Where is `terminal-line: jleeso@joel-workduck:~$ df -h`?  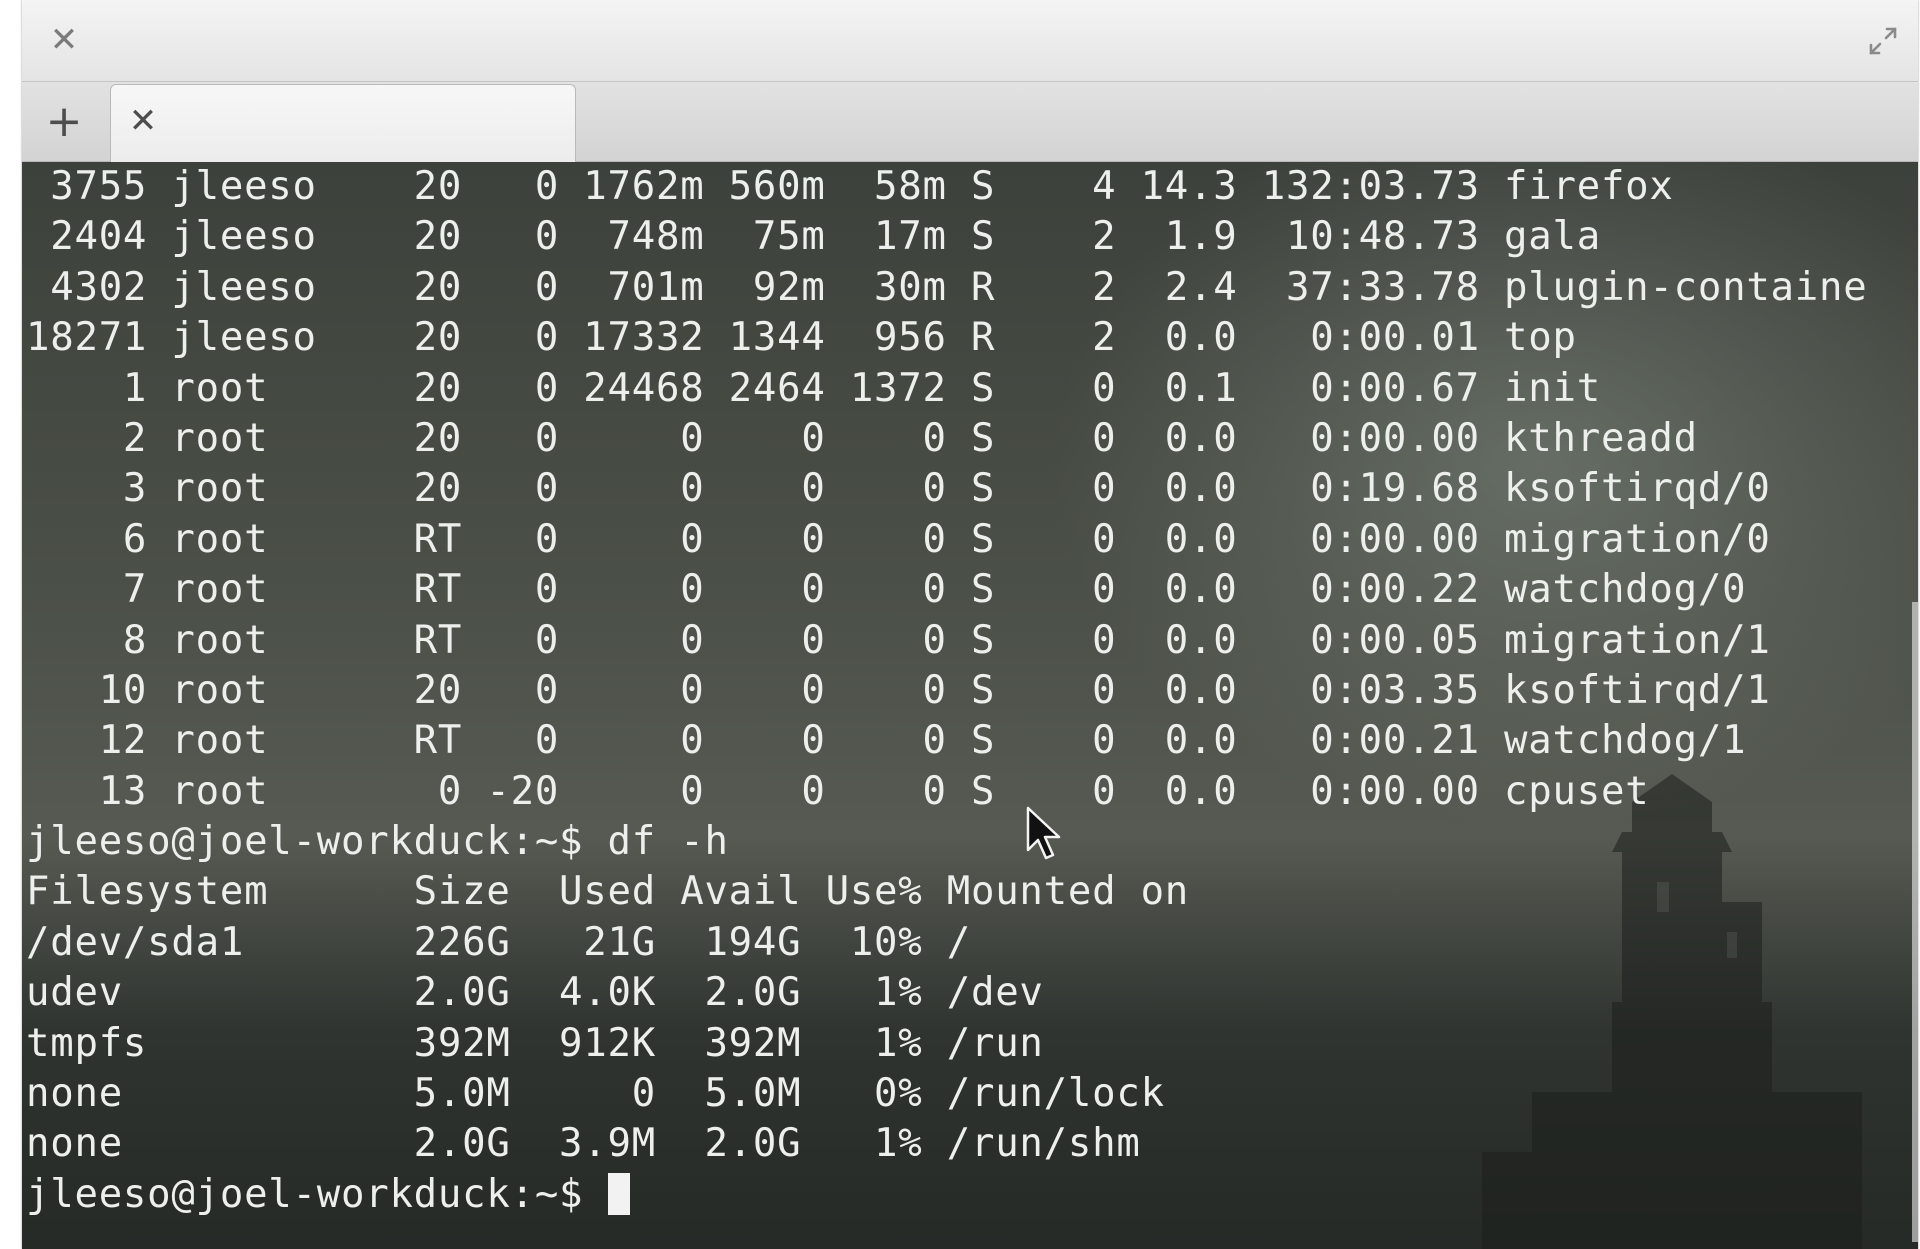 terminal-line: jleeso@joel-workduck:~$ df -h is located at coordinates (377, 842).